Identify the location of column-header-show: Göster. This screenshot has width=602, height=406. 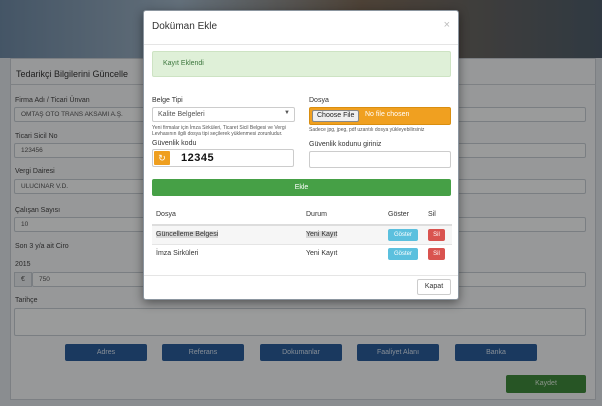
(404, 215).